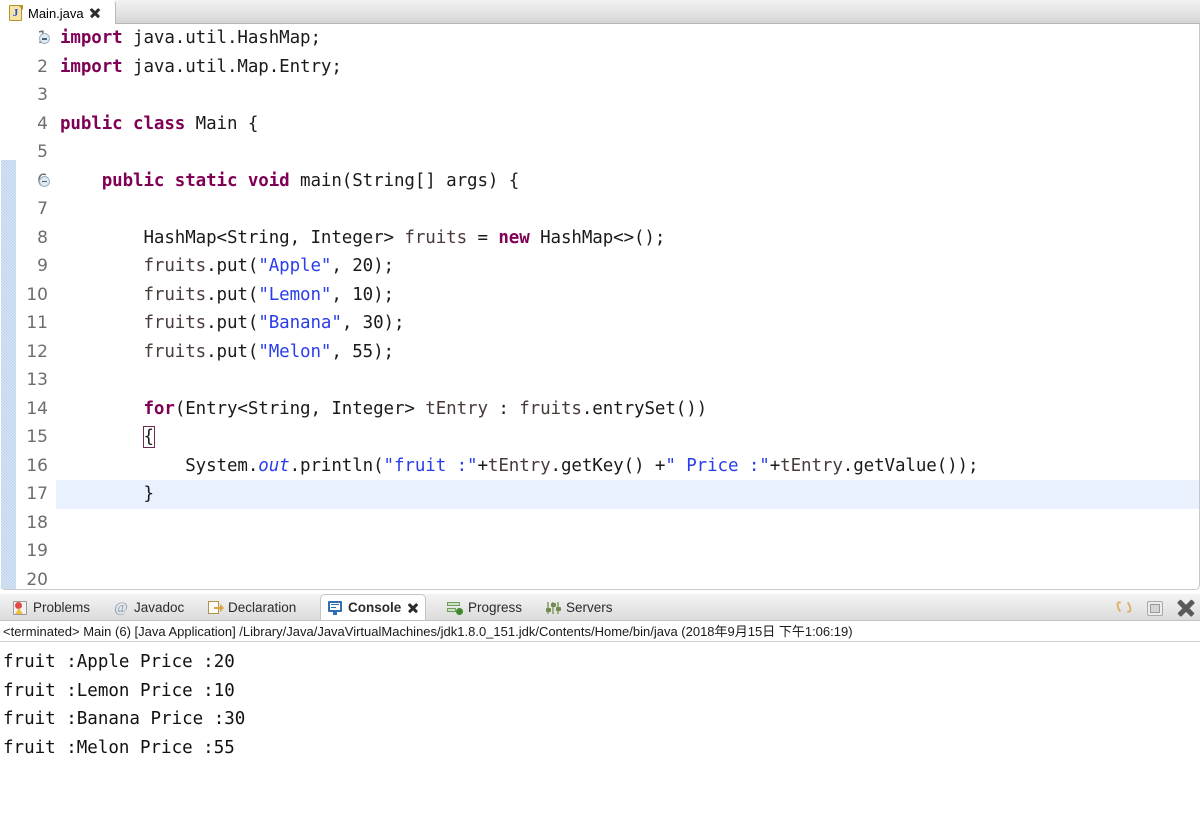 This screenshot has width=1200, height=817. Describe the element at coordinates (159, 408) in the screenshot. I see `token-kw: for` at that location.